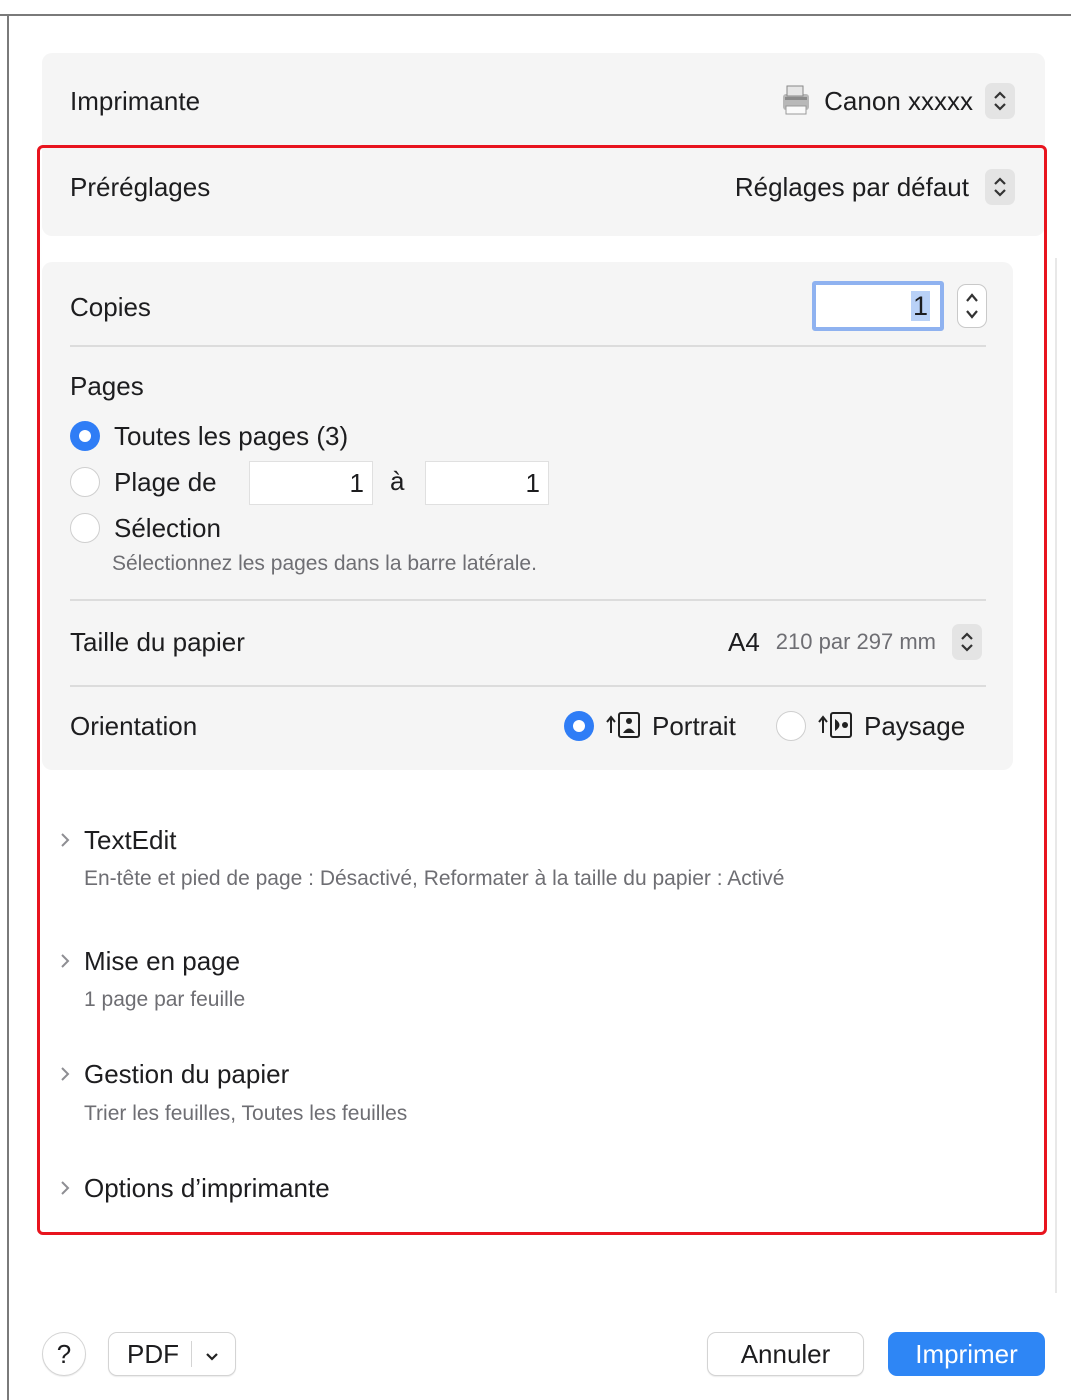 This screenshot has height=1400, width=1071. I want to click on print-button: Imprimer, so click(966, 1354).